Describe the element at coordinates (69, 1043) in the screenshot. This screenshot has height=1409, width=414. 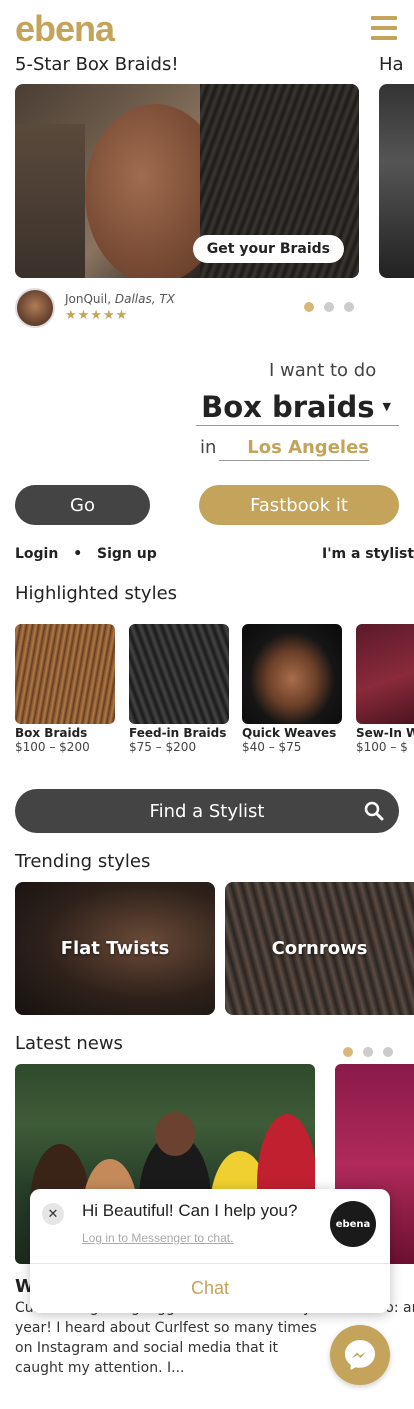
I see `latest-news-title: Latest news` at that location.